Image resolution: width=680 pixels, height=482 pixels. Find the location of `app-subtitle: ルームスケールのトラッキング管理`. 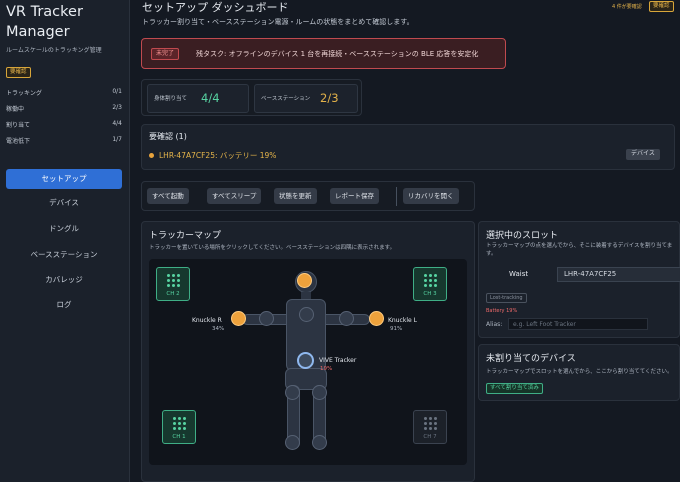

app-subtitle: ルームスケールのトラッキング管理 is located at coordinates (54, 50).